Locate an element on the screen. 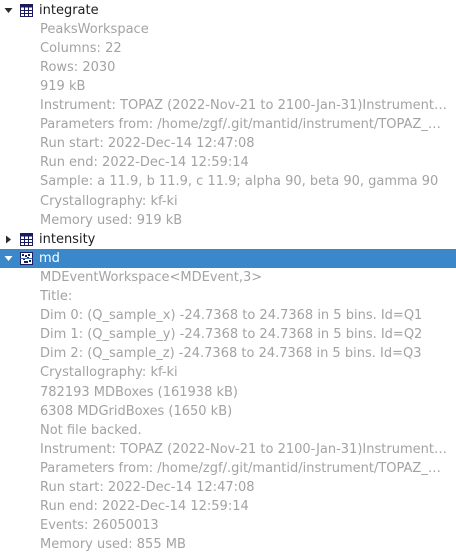  workspace-property: 6308 MDGridBoxes (1650 kB) is located at coordinates (136, 411).